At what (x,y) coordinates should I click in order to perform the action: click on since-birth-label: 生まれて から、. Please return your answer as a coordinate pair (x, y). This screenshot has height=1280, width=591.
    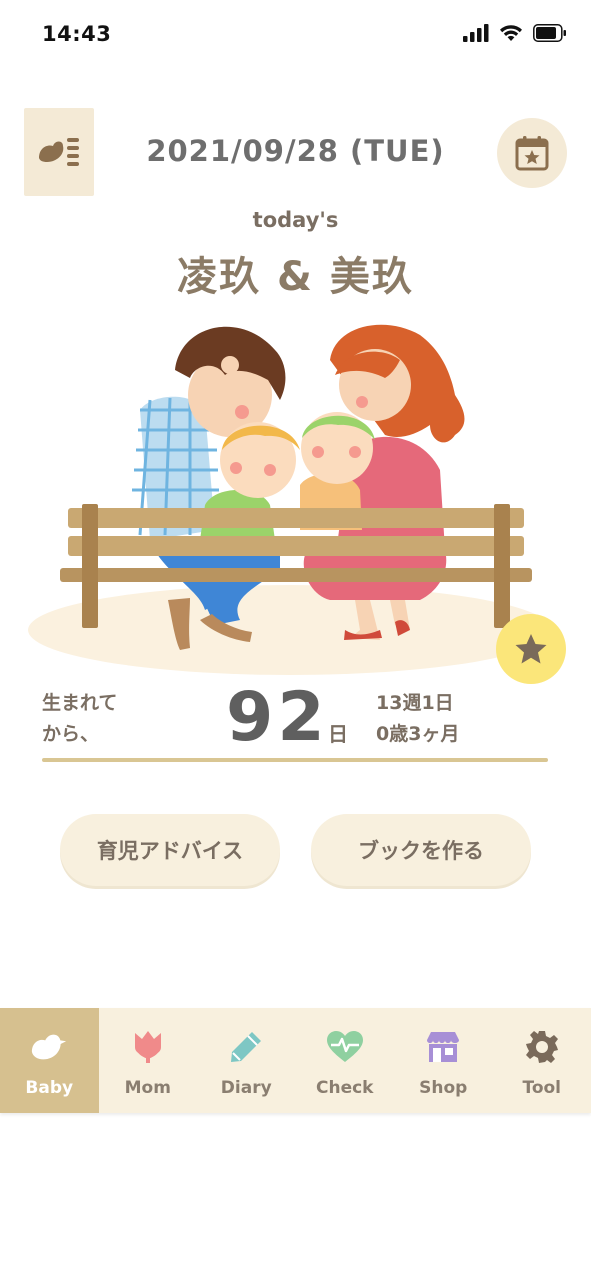
    Looking at the image, I should click on (79, 719).